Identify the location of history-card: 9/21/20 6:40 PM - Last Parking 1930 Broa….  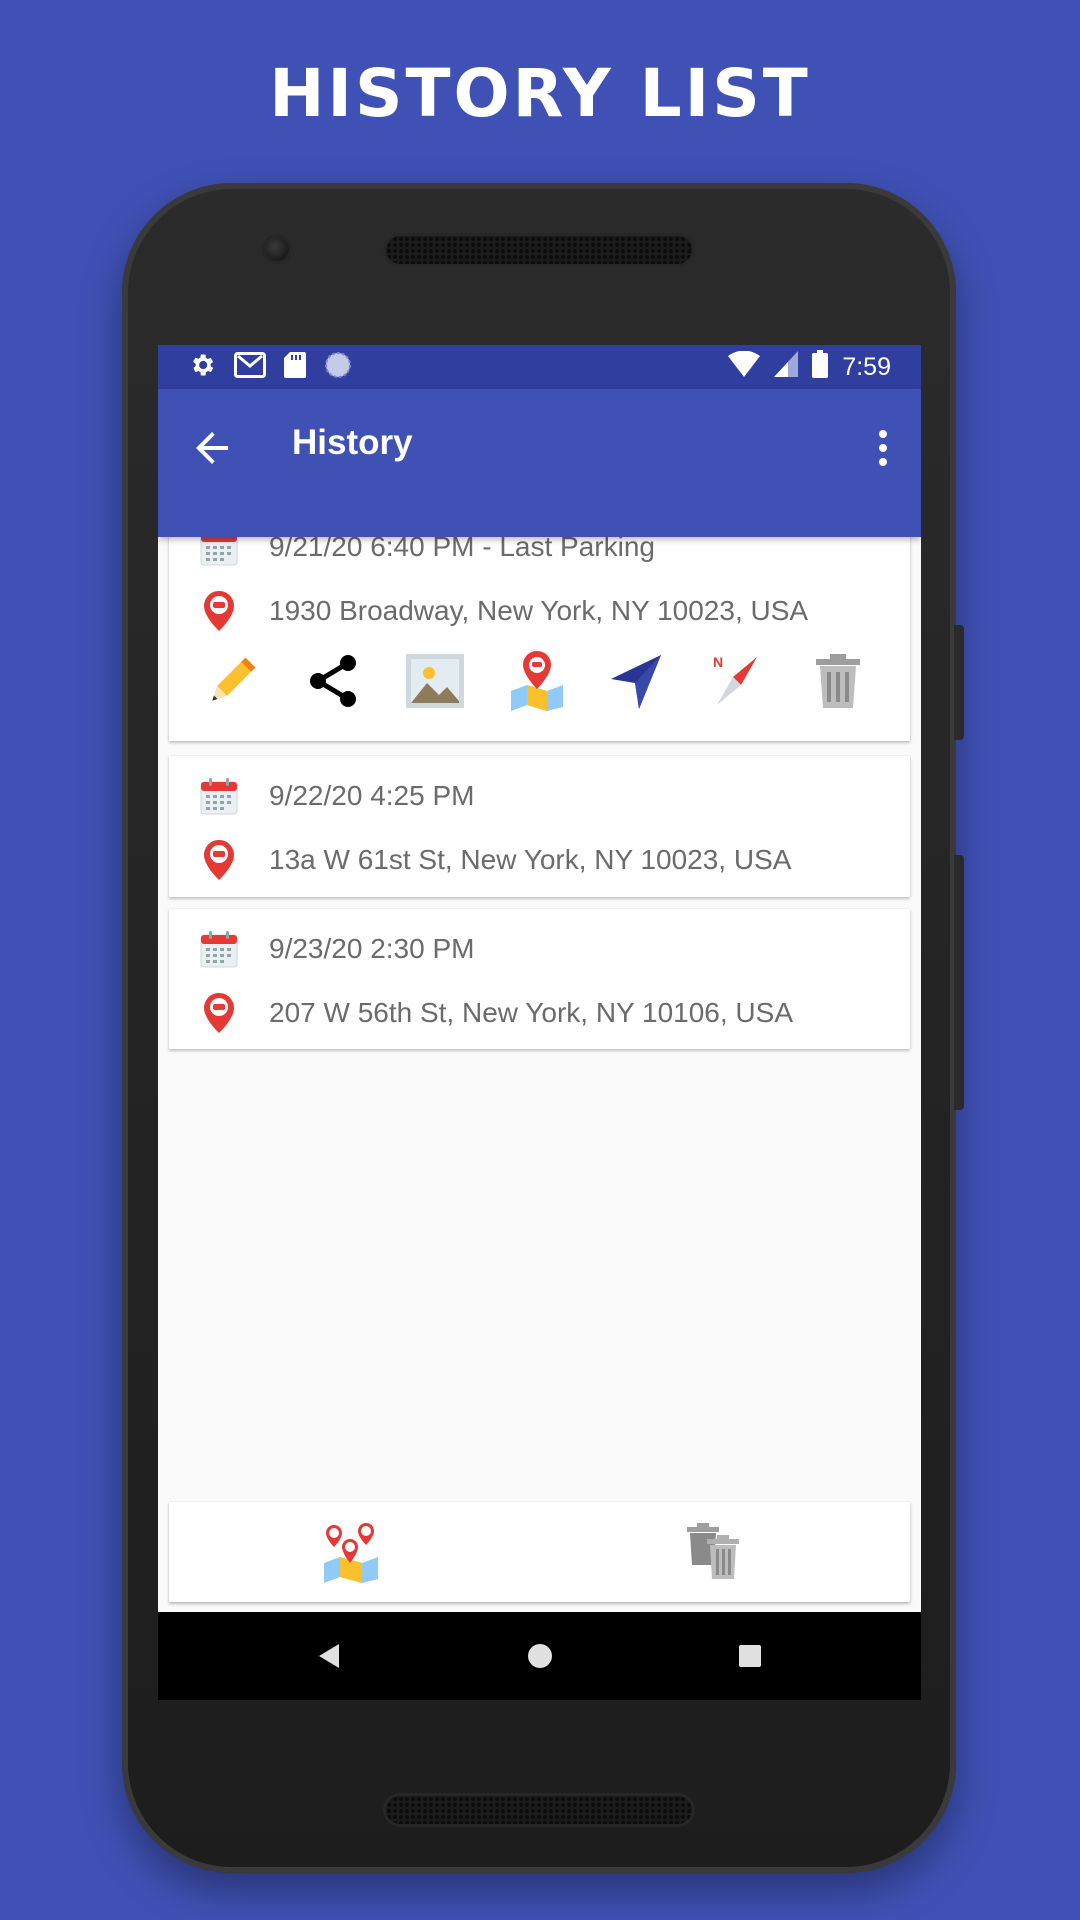
(539, 622).